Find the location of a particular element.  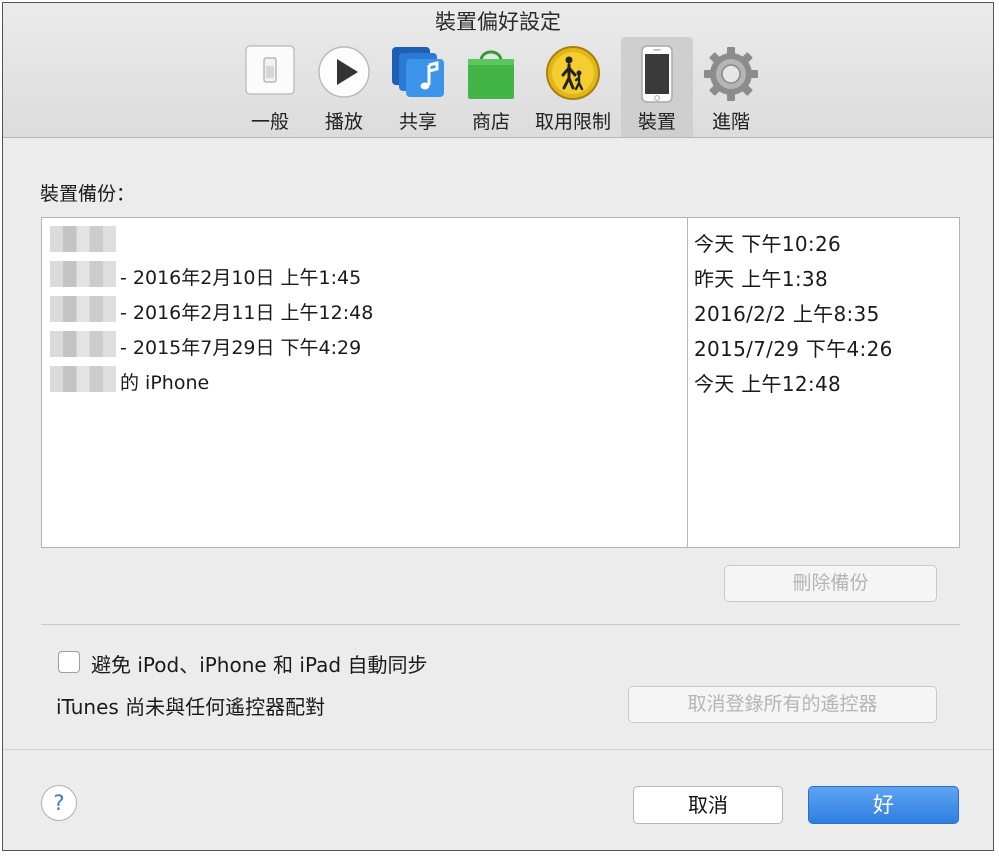

backup-name: - 2016年2月10日 上午1:45 is located at coordinates (241, 278).